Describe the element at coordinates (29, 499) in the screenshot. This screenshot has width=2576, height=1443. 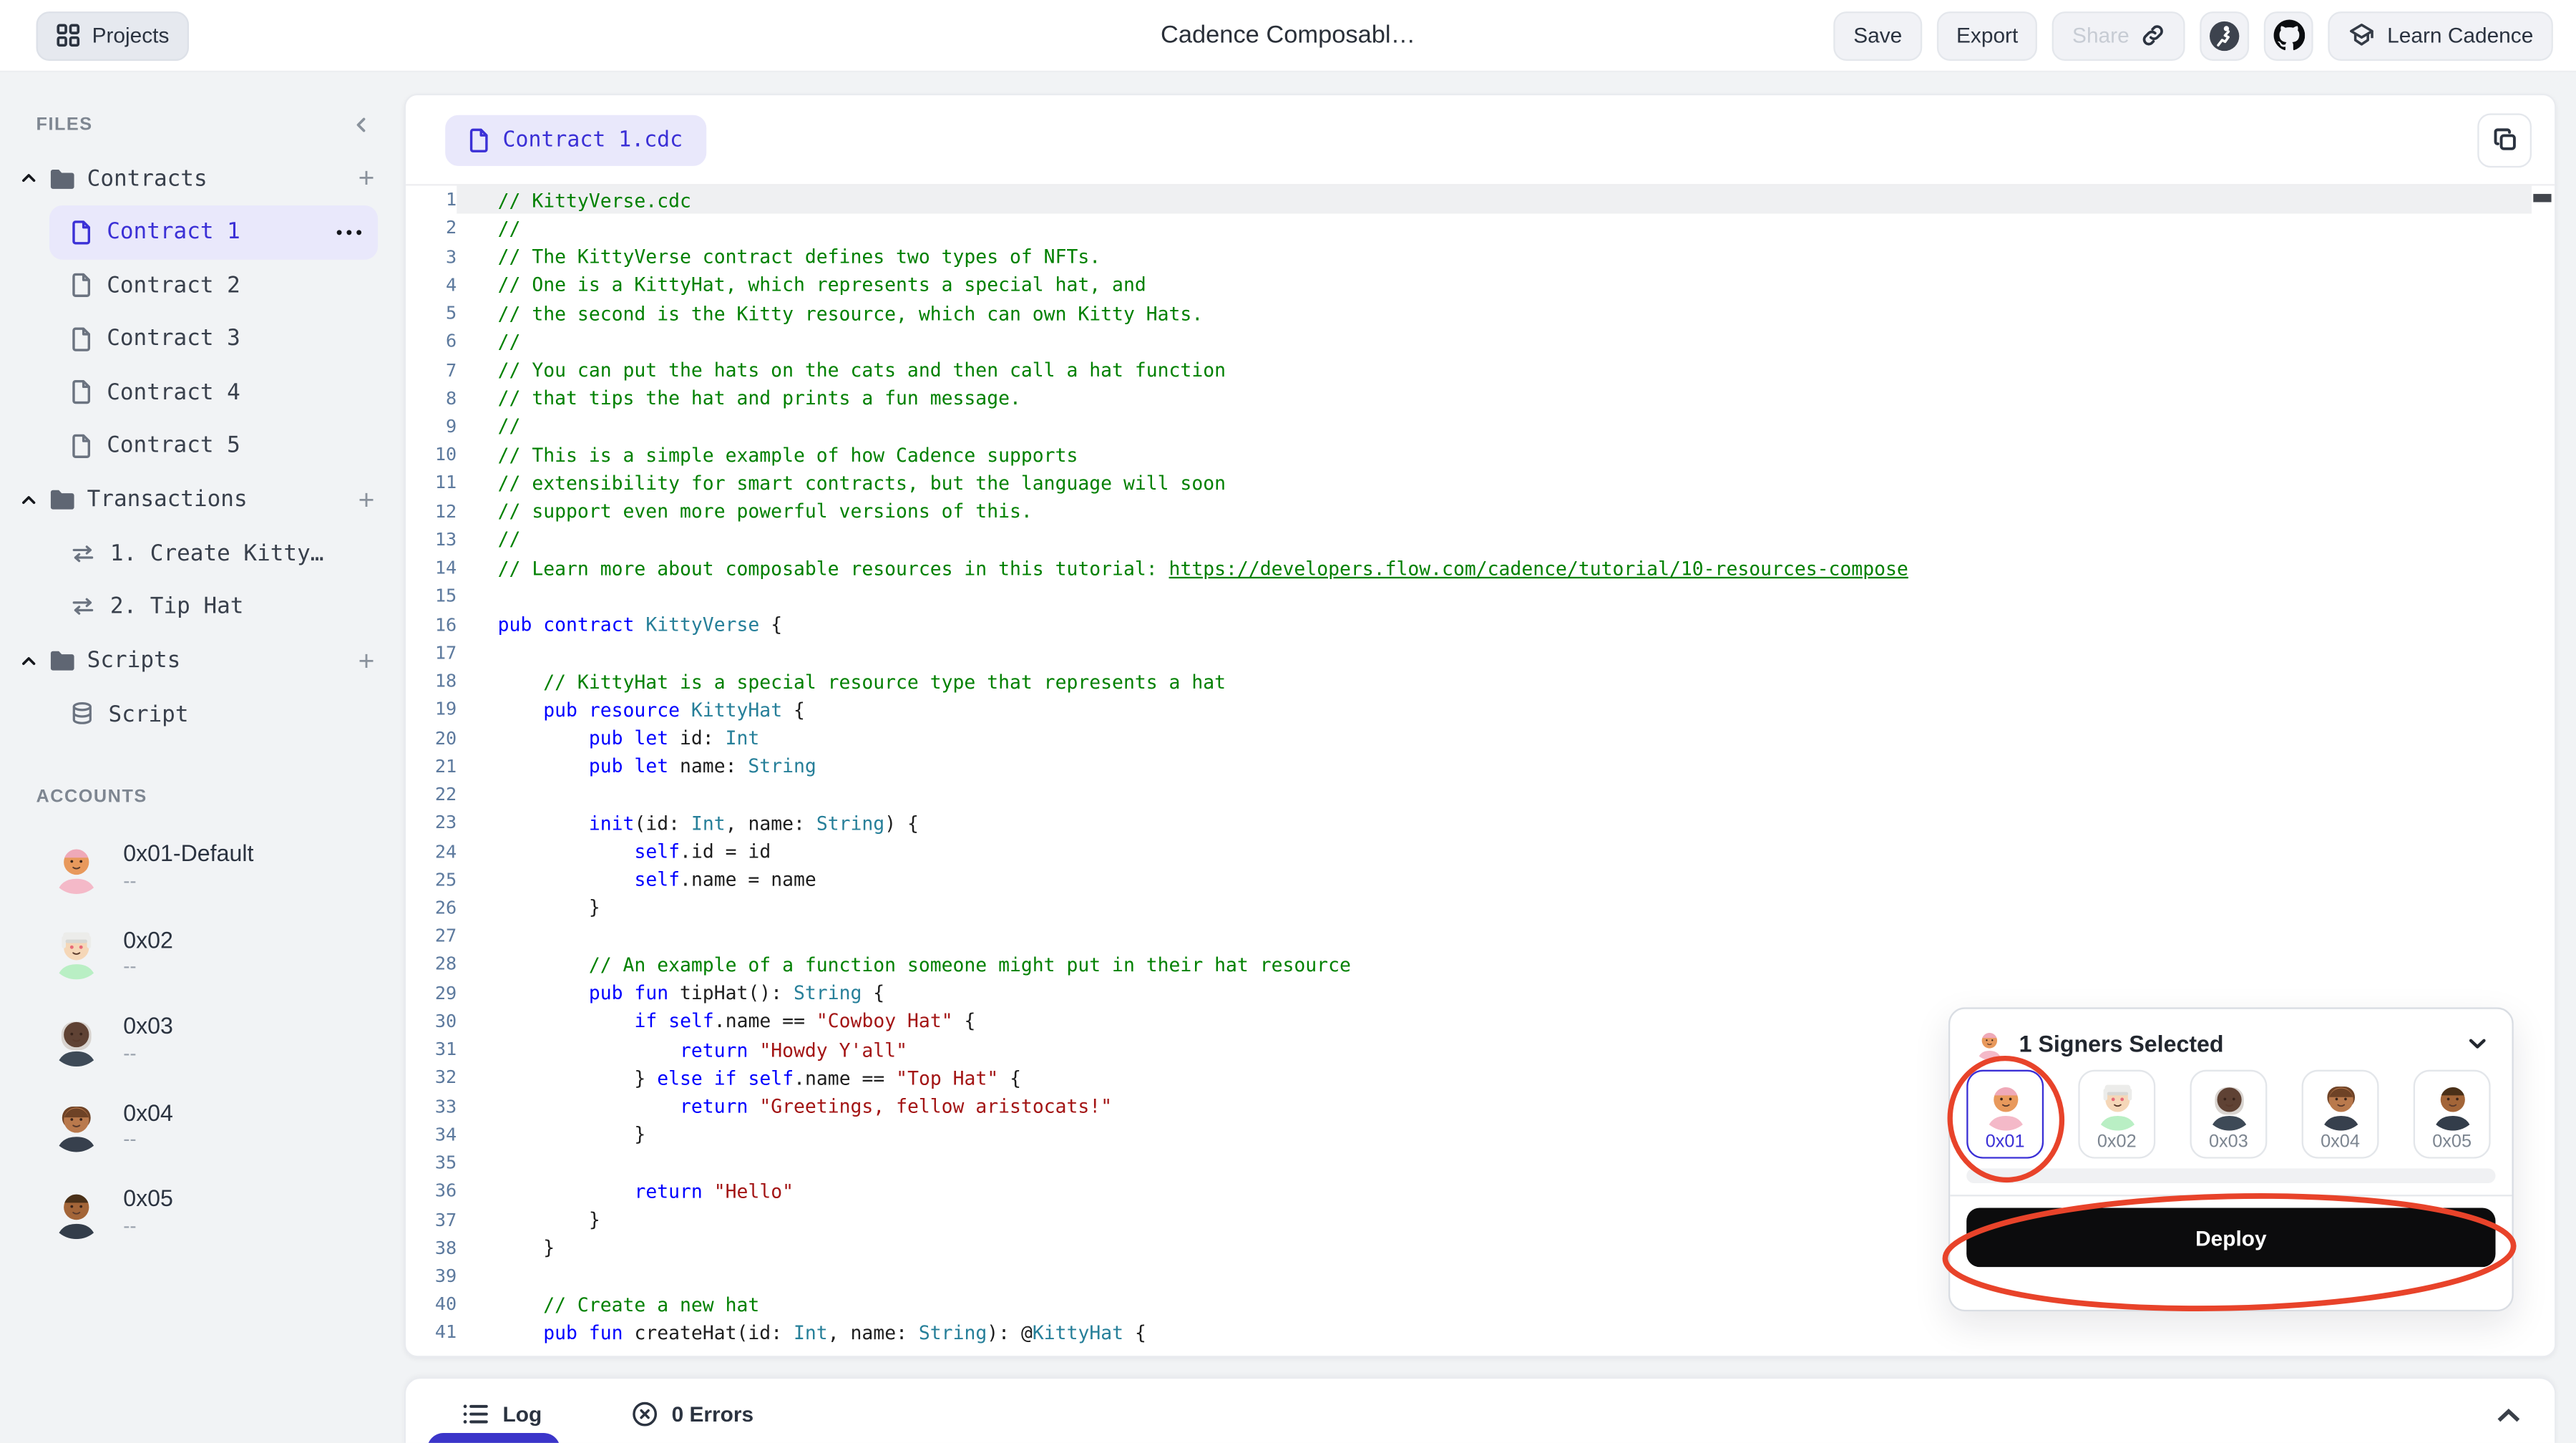
I see `chevron-up-icon` at that location.